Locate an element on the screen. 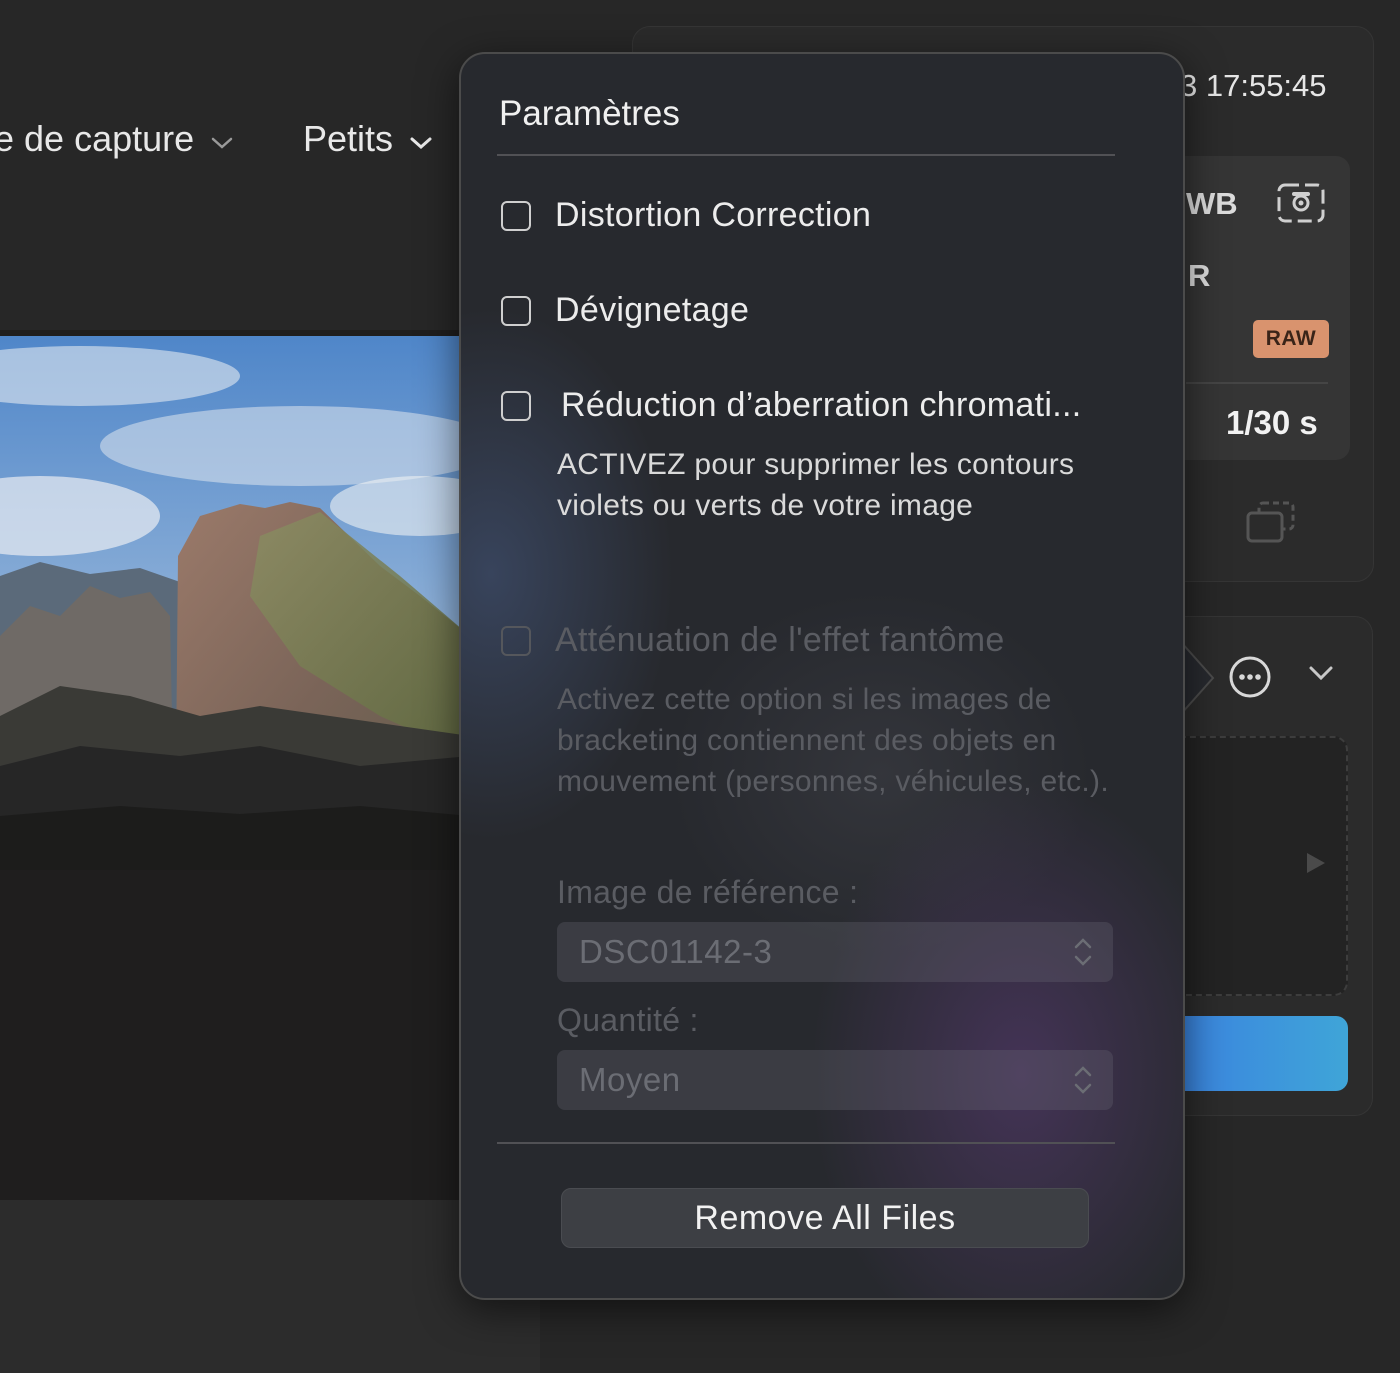 This screenshot has height=1373, width=1400. remove-all-files-button: Remove All Files is located at coordinates (825, 1218).